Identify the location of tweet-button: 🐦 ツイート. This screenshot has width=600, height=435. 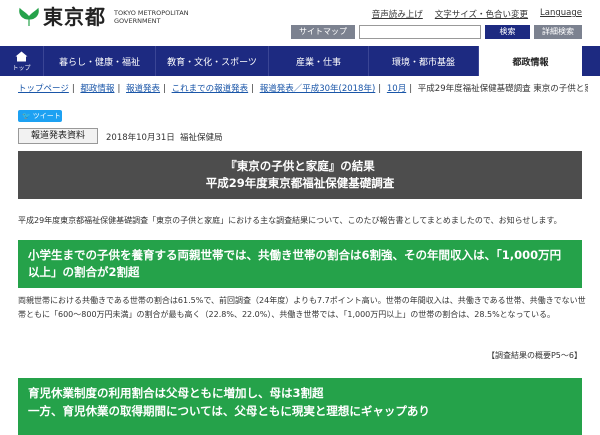
(40, 116).